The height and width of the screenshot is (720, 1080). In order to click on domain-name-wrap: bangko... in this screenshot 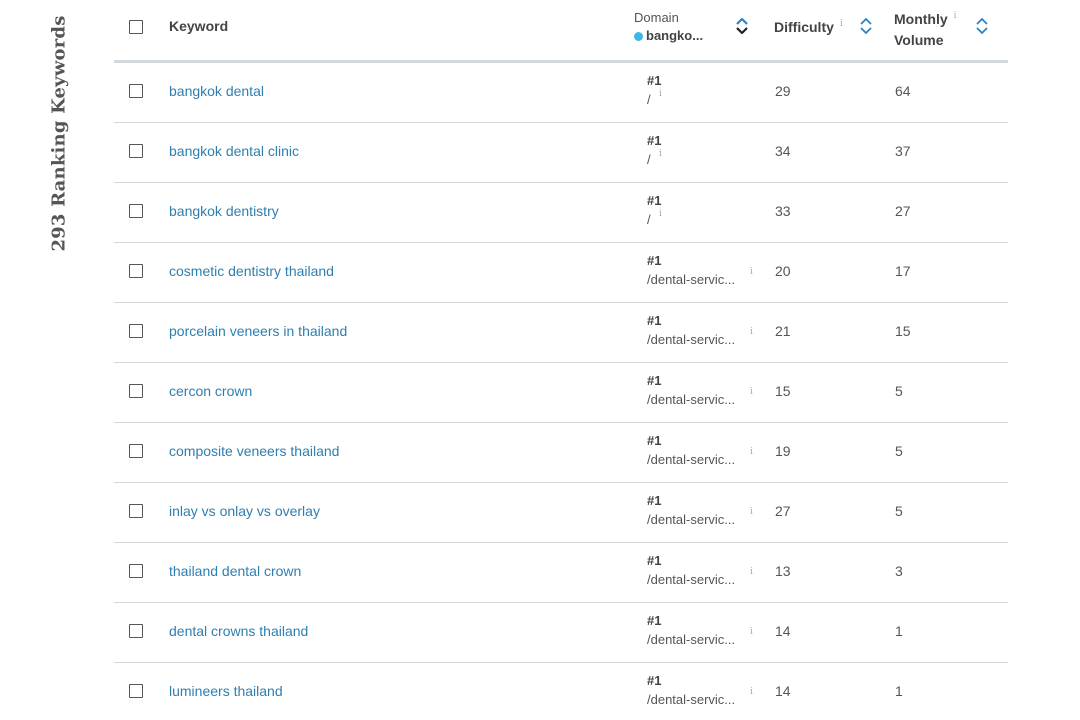, I will do `click(668, 36)`.